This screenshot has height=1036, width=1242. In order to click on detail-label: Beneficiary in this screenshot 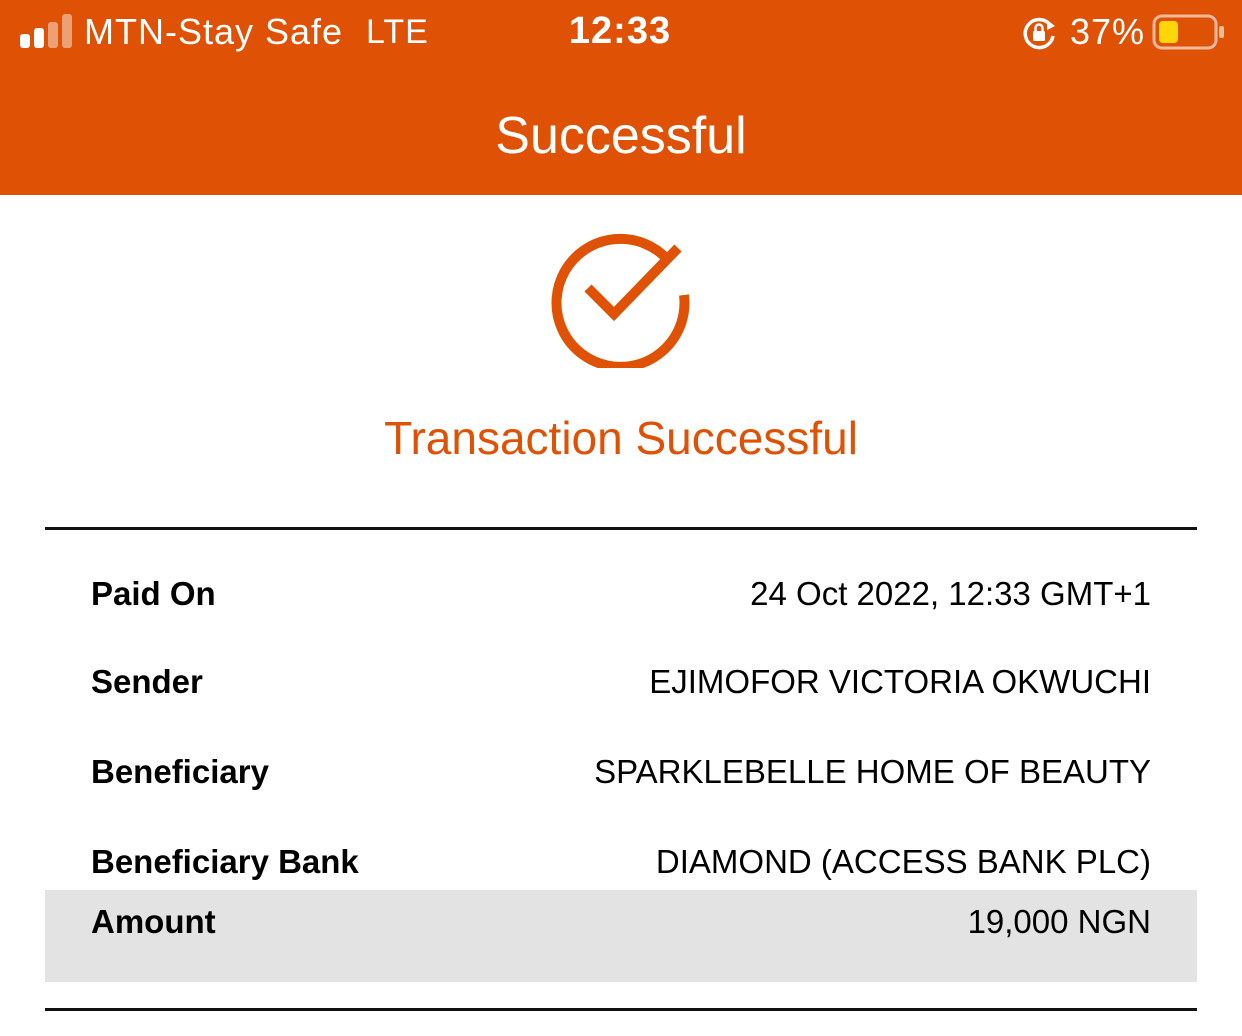, I will do `click(180, 771)`.